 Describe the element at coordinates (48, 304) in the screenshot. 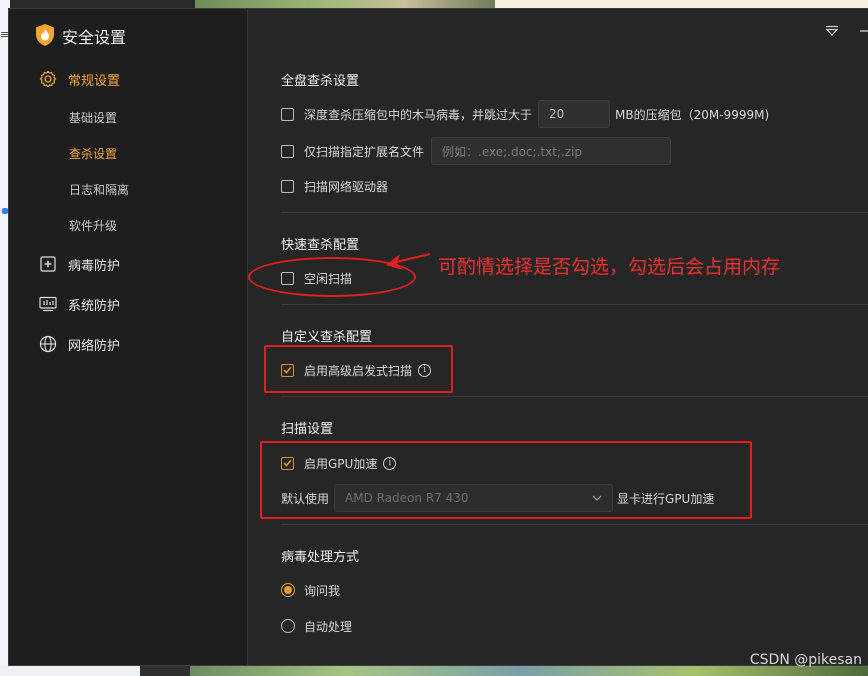

I see `system-monitor-icon` at that location.